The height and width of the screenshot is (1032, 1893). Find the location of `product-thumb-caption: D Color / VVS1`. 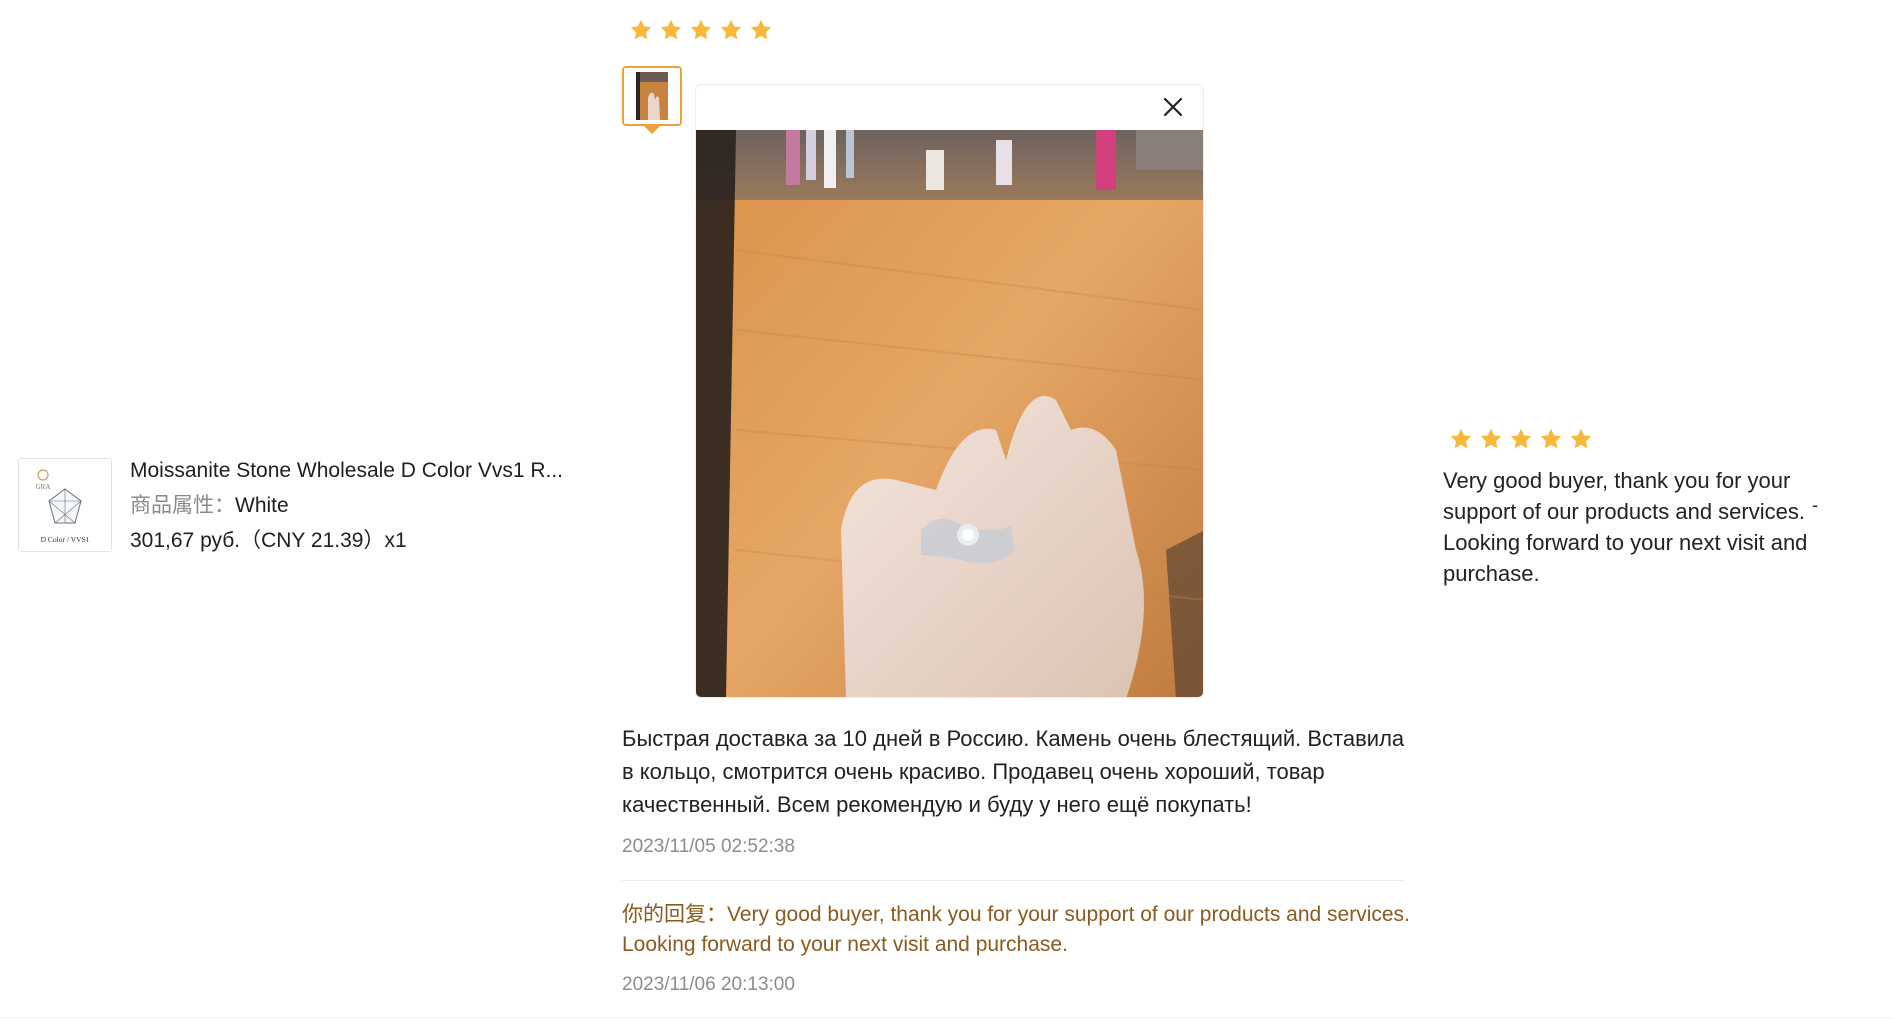

product-thumb-caption: D Color / VVS1 is located at coordinates (65, 539).